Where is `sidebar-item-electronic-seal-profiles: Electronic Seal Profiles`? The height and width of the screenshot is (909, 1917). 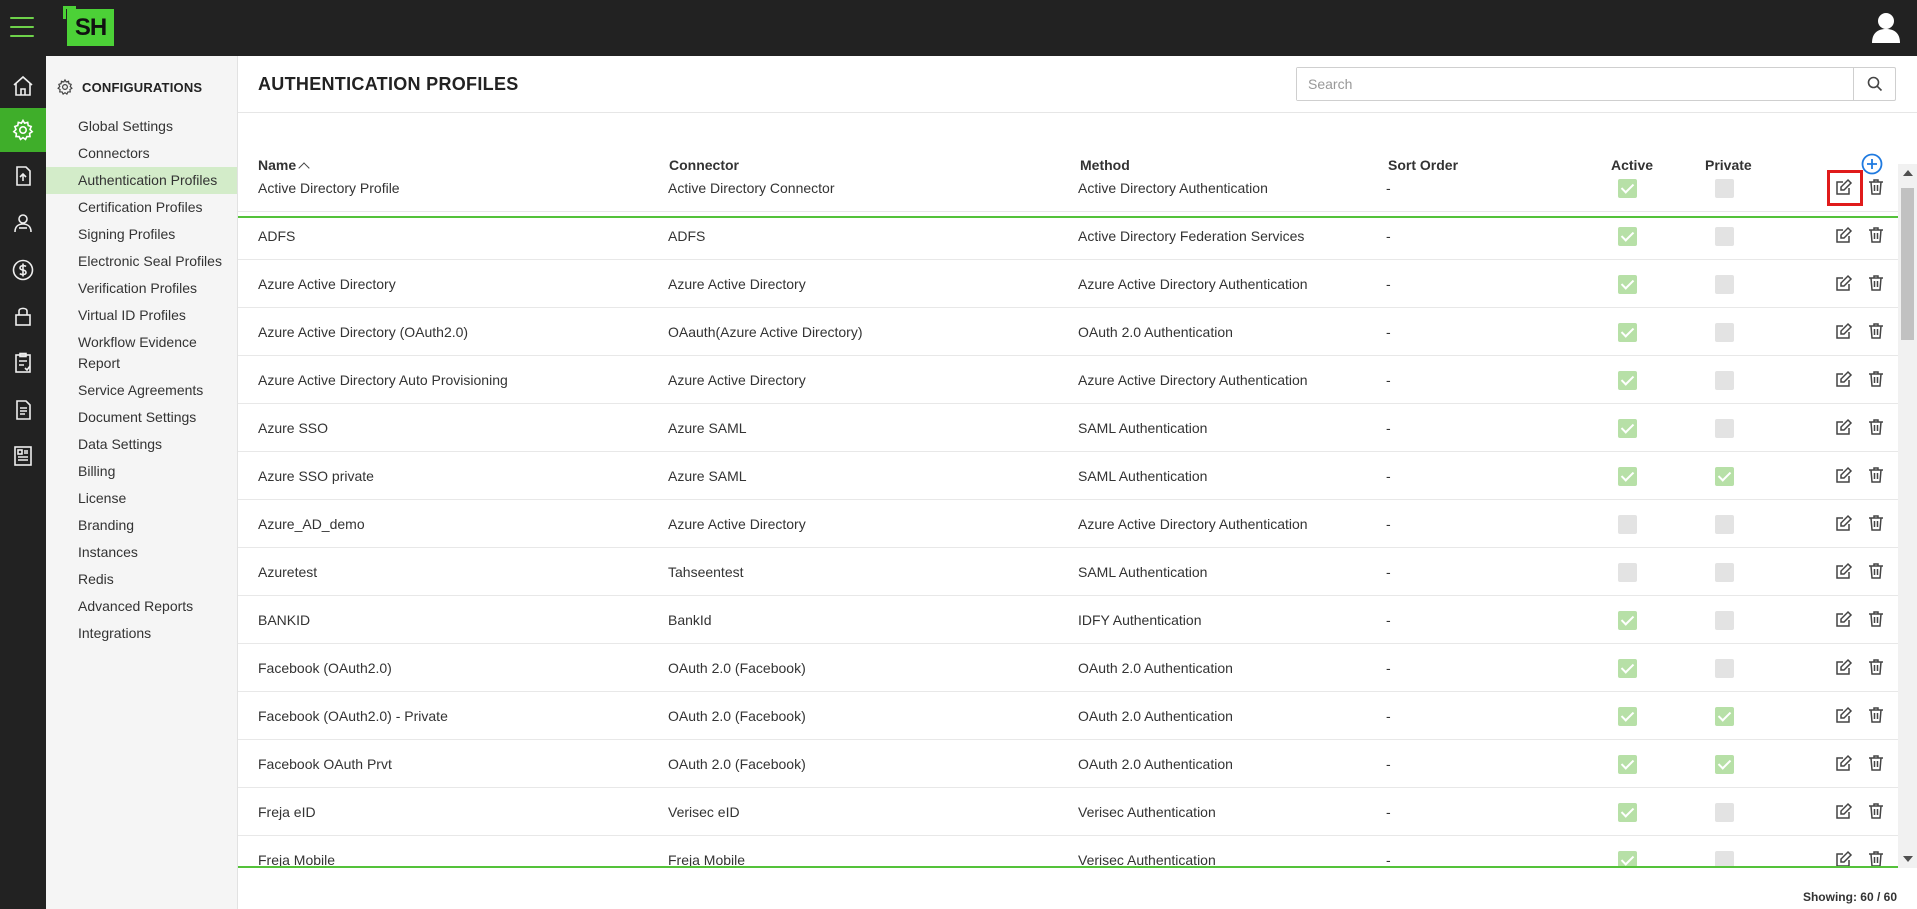 sidebar-item-electronic-seal-profiles: Electronic Seal Profiles is located at coordinates (141, 261).